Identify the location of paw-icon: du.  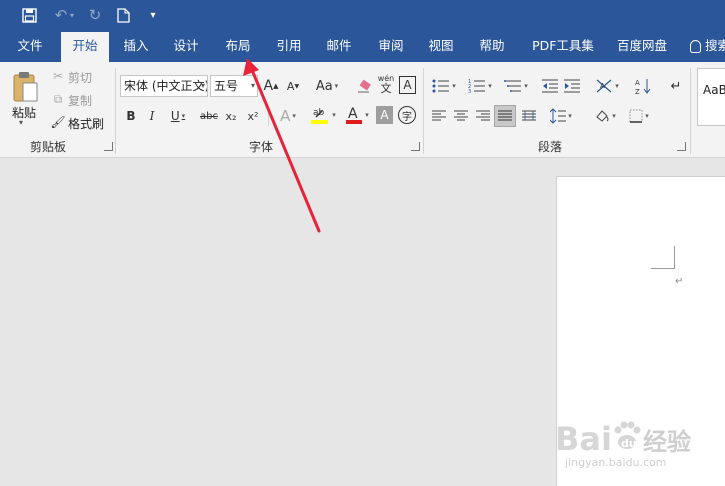
(627, 435).